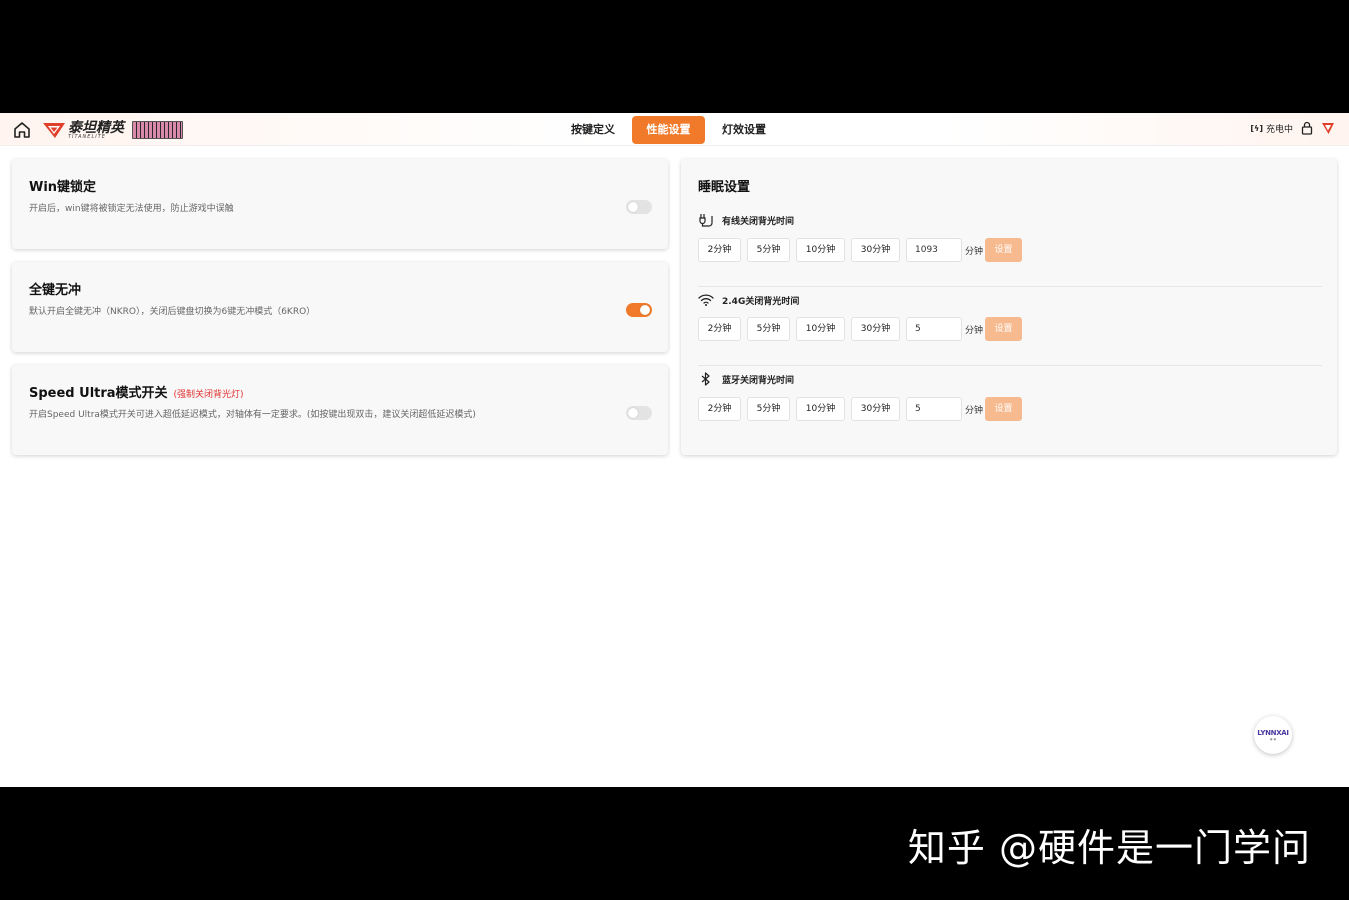 The height and width of the screenshot is (900, 1349). Describe the element at coordinates (744, 130) in the screenshot. I see `tab-lighting-settings: 灯效设置` at that location.